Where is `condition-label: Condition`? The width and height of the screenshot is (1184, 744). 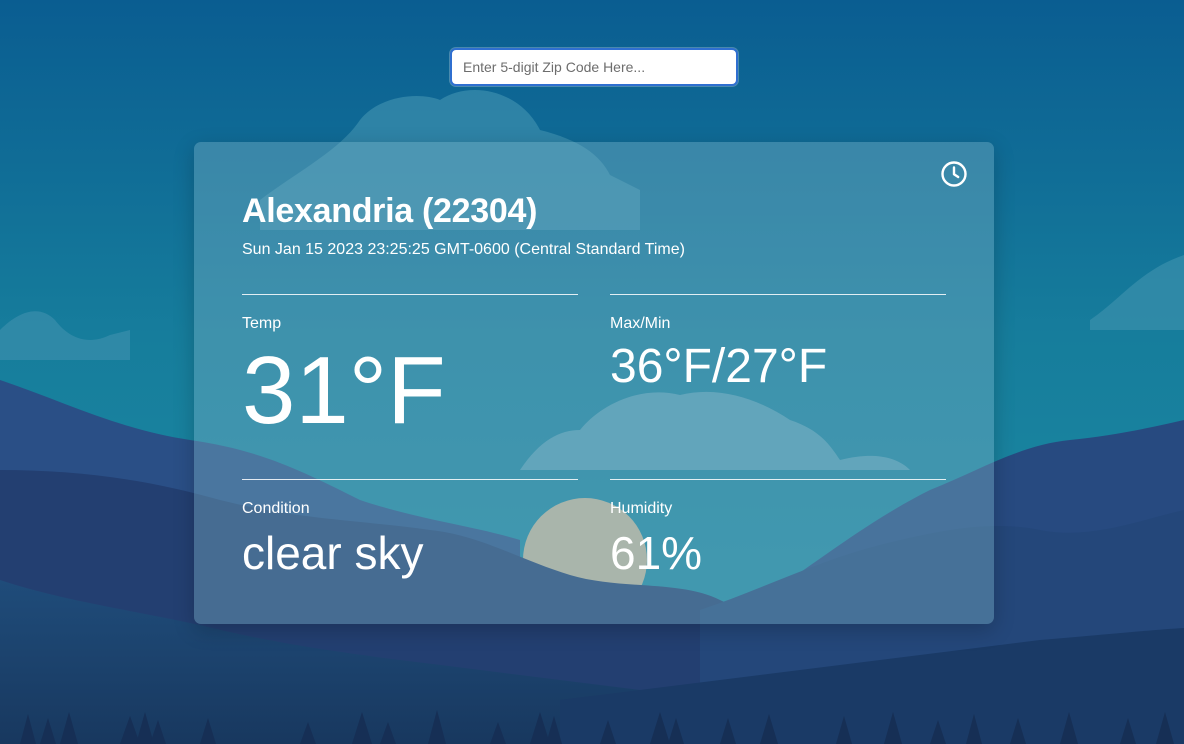 condition-label: Condition is located at coordinates (276, 508).